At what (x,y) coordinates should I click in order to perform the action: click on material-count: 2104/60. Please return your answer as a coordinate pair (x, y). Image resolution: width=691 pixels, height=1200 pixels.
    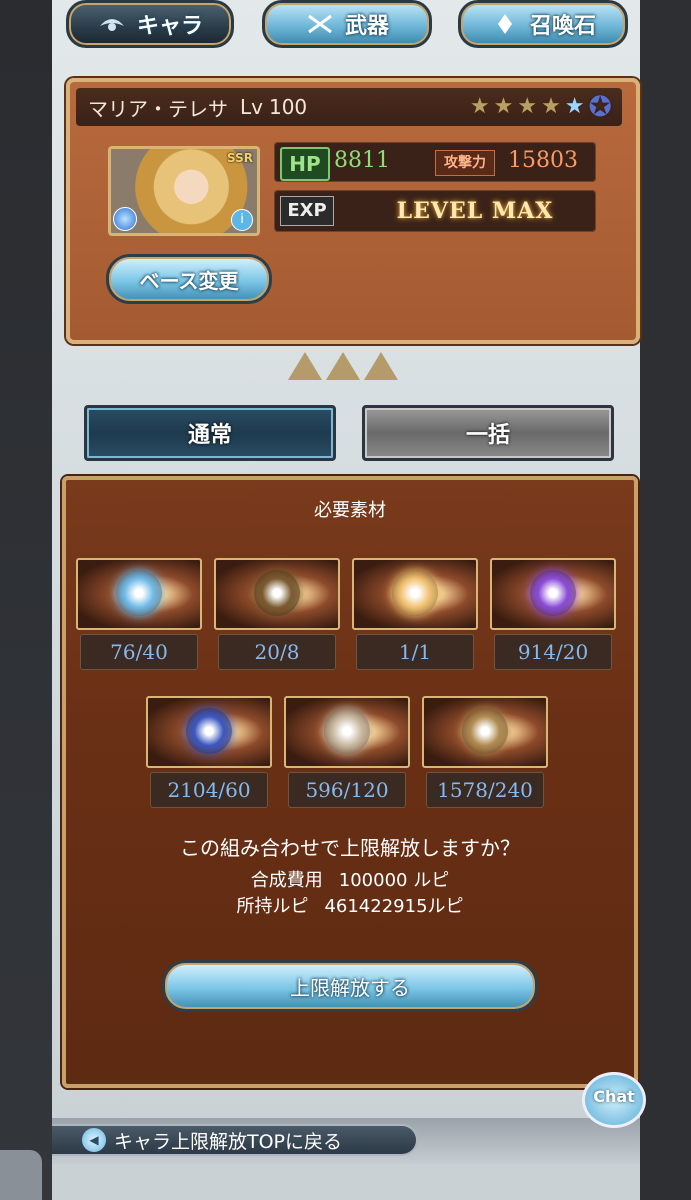
    Looking at the image, I should click on (209, 790).